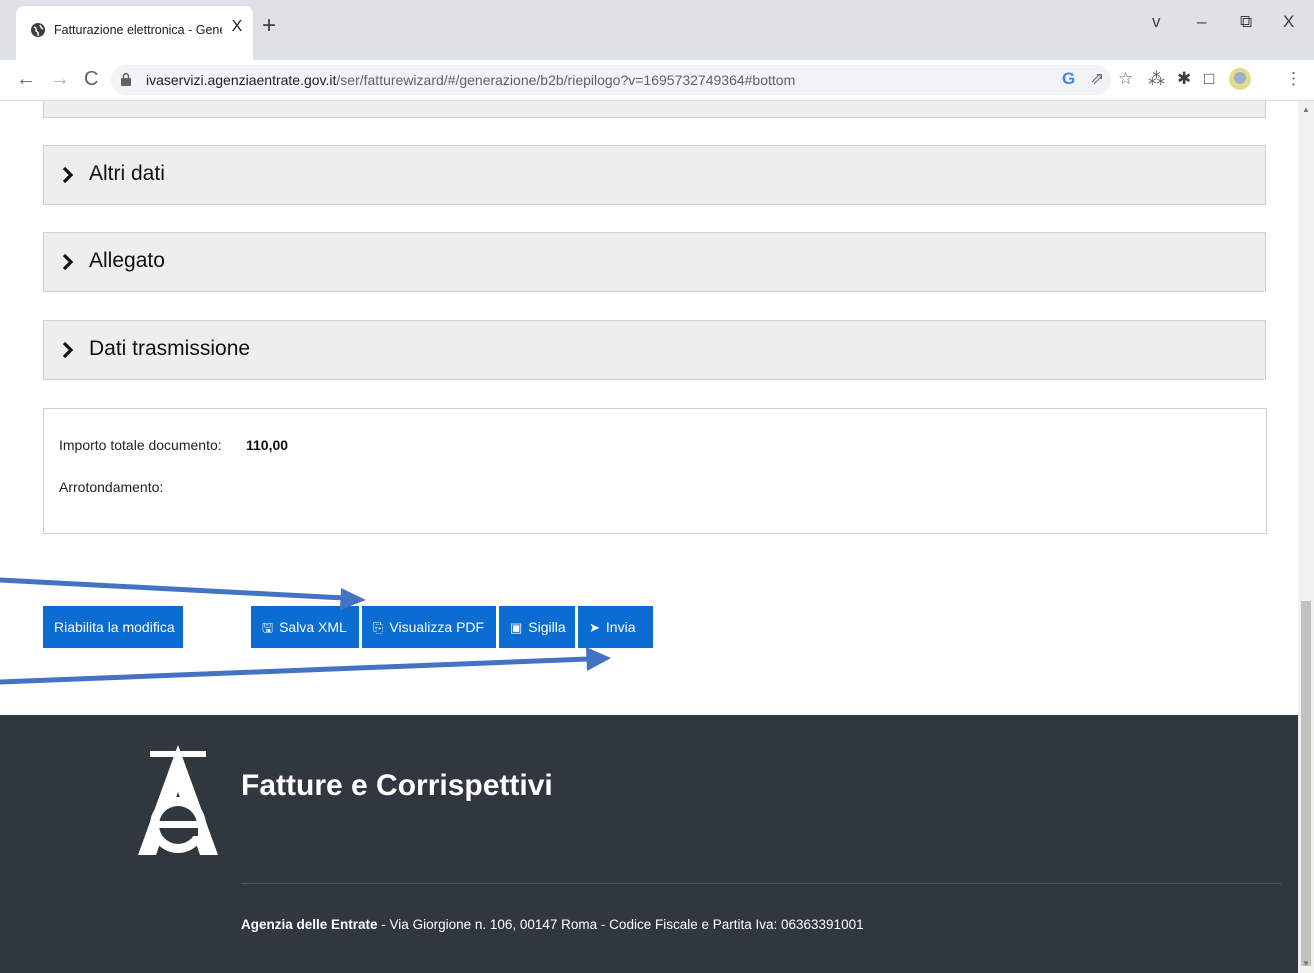 The width and height of the screenshot is (1314, 973). I want to click on lock-icon, so click(126, 79).